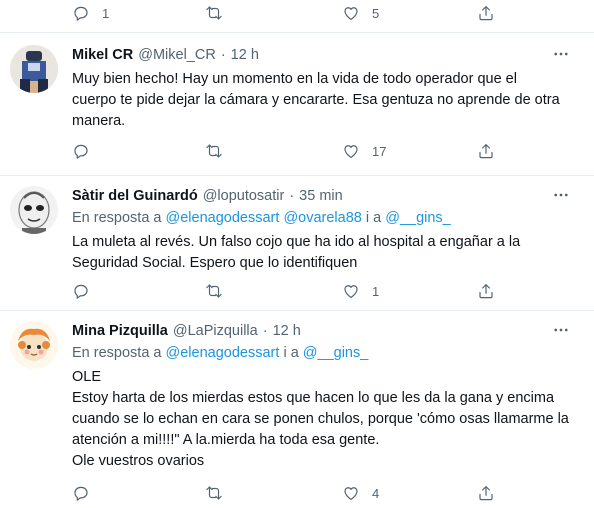 The width and height of the screenshot is (594, 508). I want to click on reply-button: 1, so click(90, 13).